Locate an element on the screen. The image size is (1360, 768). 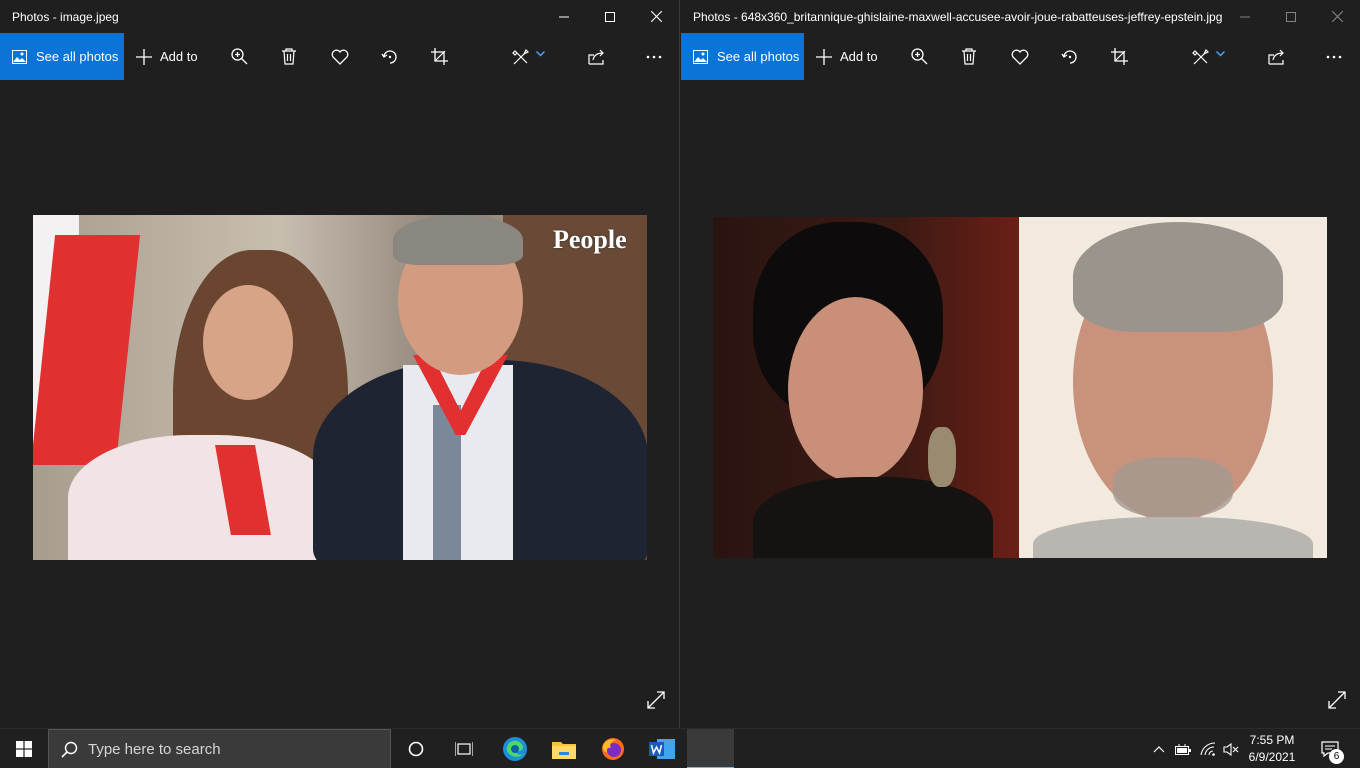
people-watermark: People is located at coordinates (590, 239).